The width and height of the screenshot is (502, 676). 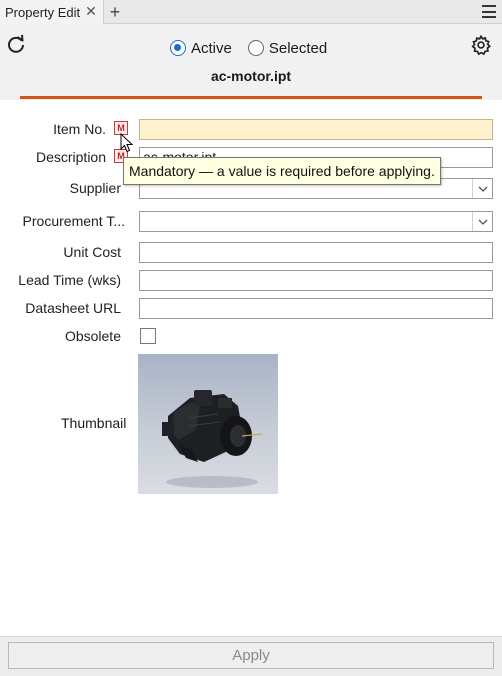 What do you see at coordinates (298, 48) in the screenshot?
I see `radio-selected-label: Selected` at bounding box center [298, 48].